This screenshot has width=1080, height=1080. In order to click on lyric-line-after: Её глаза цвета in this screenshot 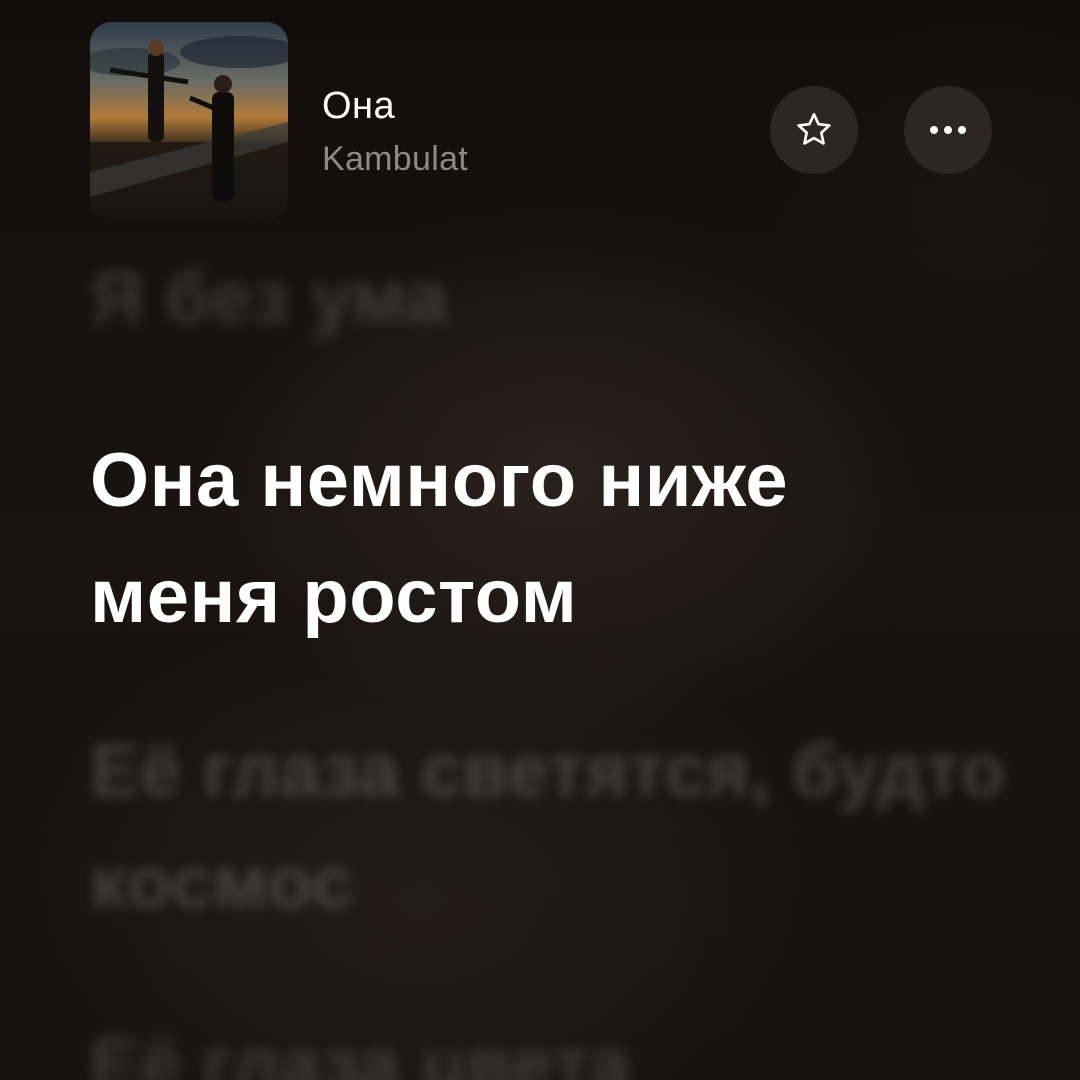, I will do `click(360, 1047)`.